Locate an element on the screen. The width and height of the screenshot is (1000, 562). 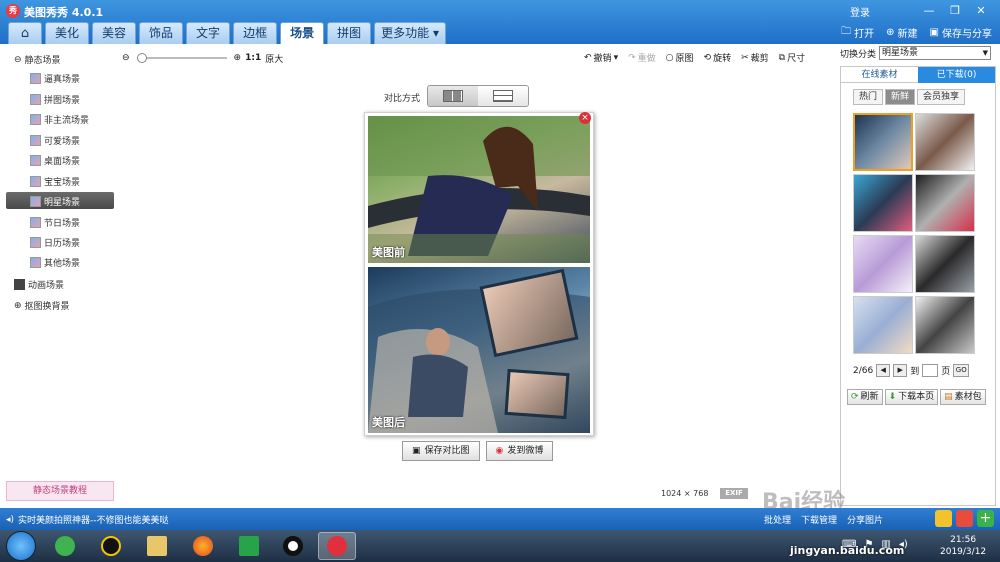
filter-hot: 热门 is located at coordinates (868, 97).